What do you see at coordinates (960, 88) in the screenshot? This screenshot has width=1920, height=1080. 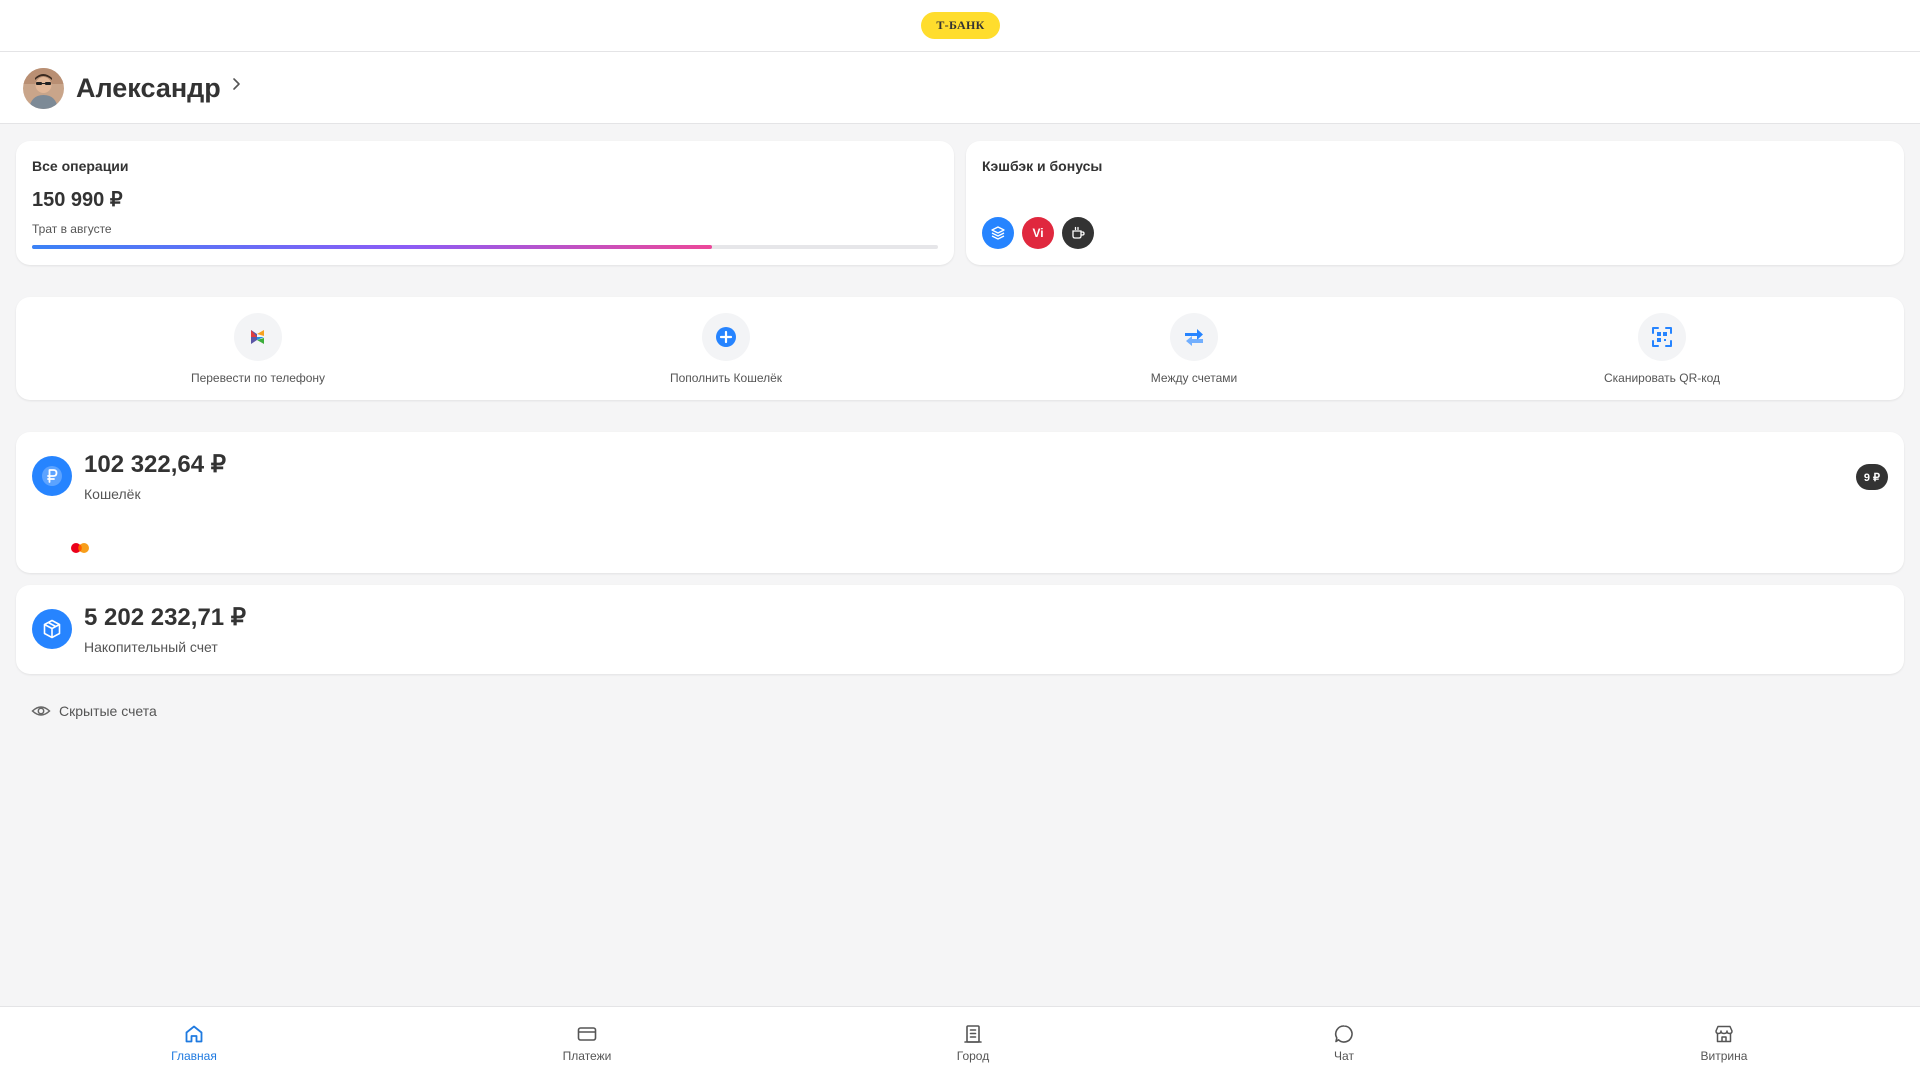 I see `profile-header: Александр` at bounding box center [960, 88].